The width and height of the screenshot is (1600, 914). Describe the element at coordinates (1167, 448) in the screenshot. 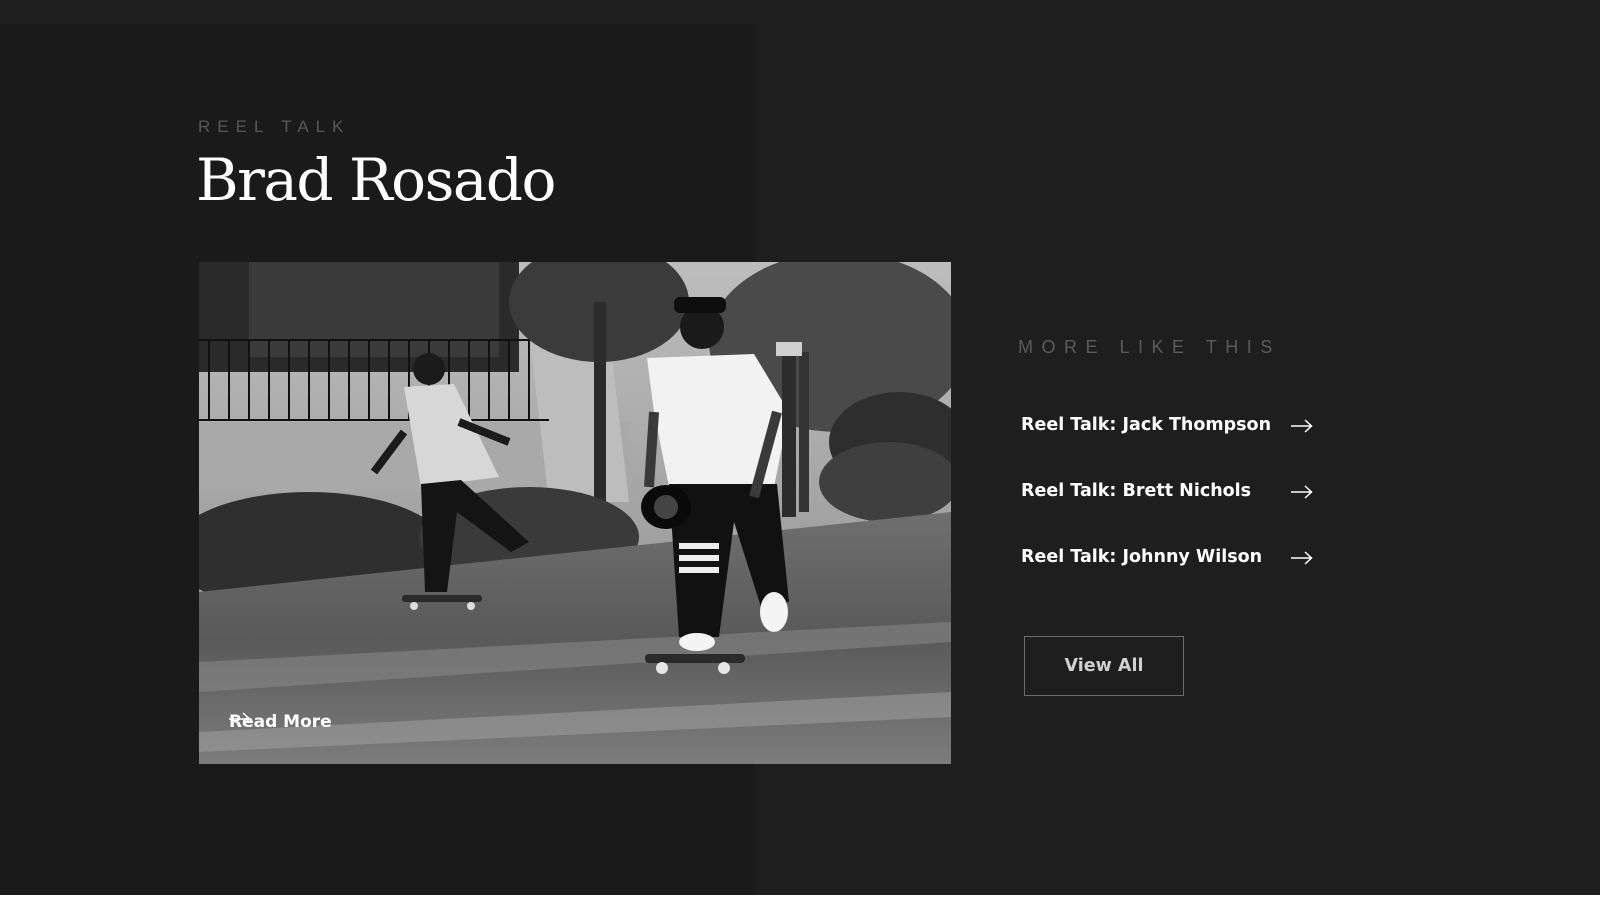

I see `related-article-link: Reel Talk: Jack Thompson` at that location.